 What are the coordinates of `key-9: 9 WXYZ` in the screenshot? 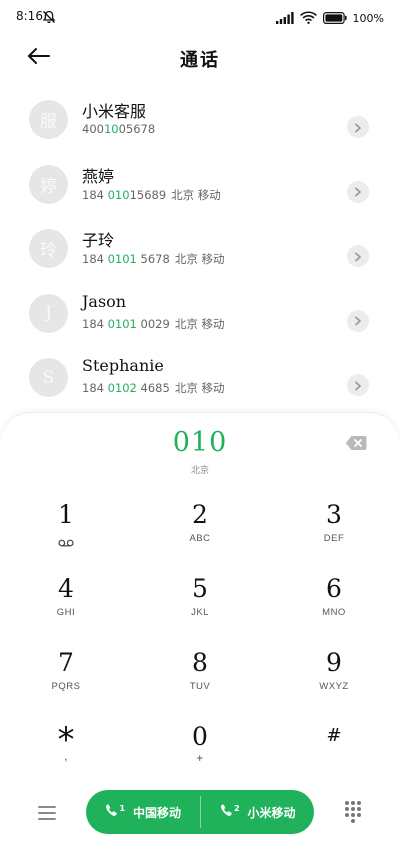 It's located at (334, 682).